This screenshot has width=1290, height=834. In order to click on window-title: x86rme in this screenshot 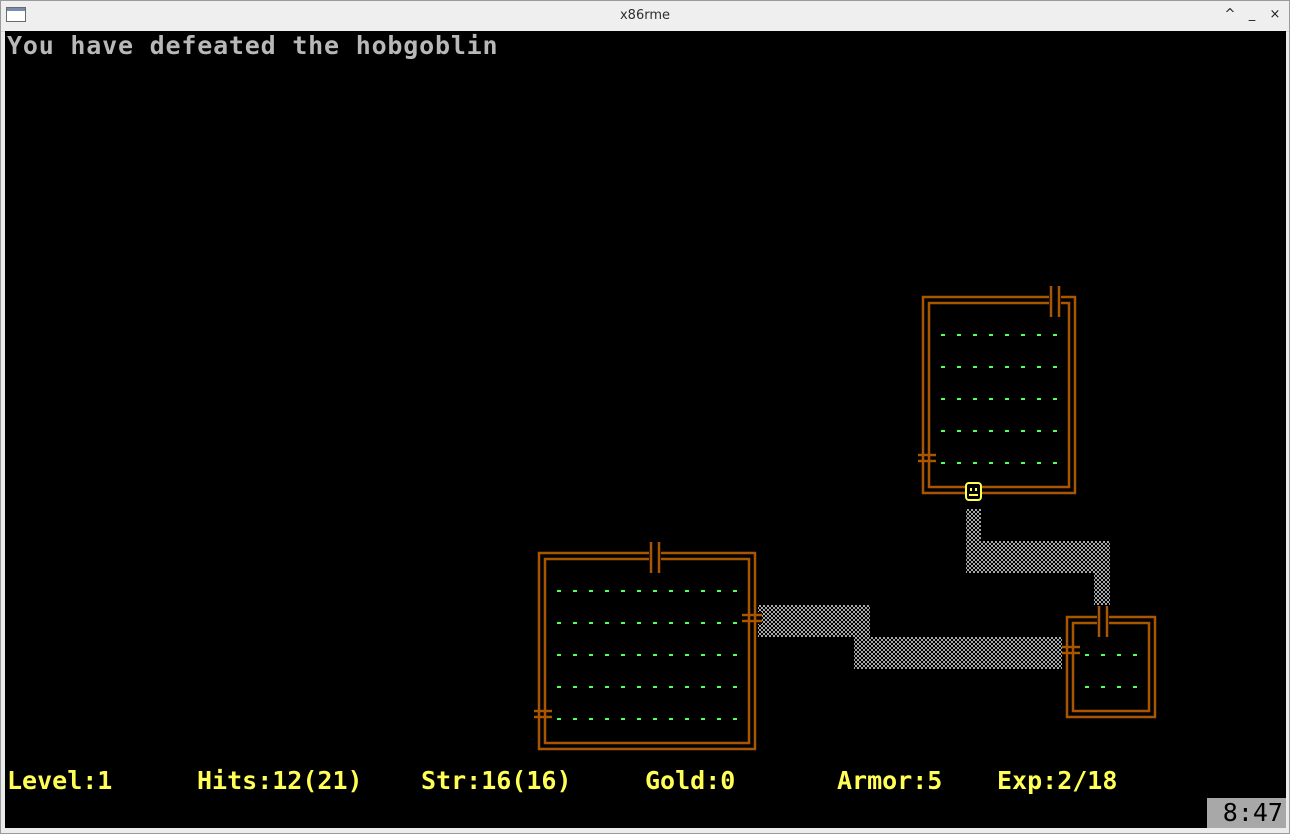, I will do `click(644, 15)`.